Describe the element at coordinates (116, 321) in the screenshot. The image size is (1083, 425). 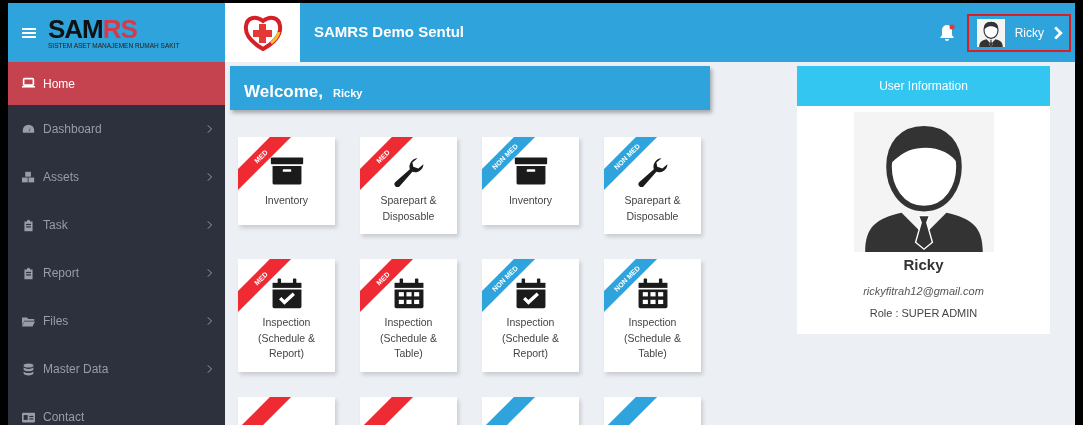
I see `sidebar-item: Files` at that location.